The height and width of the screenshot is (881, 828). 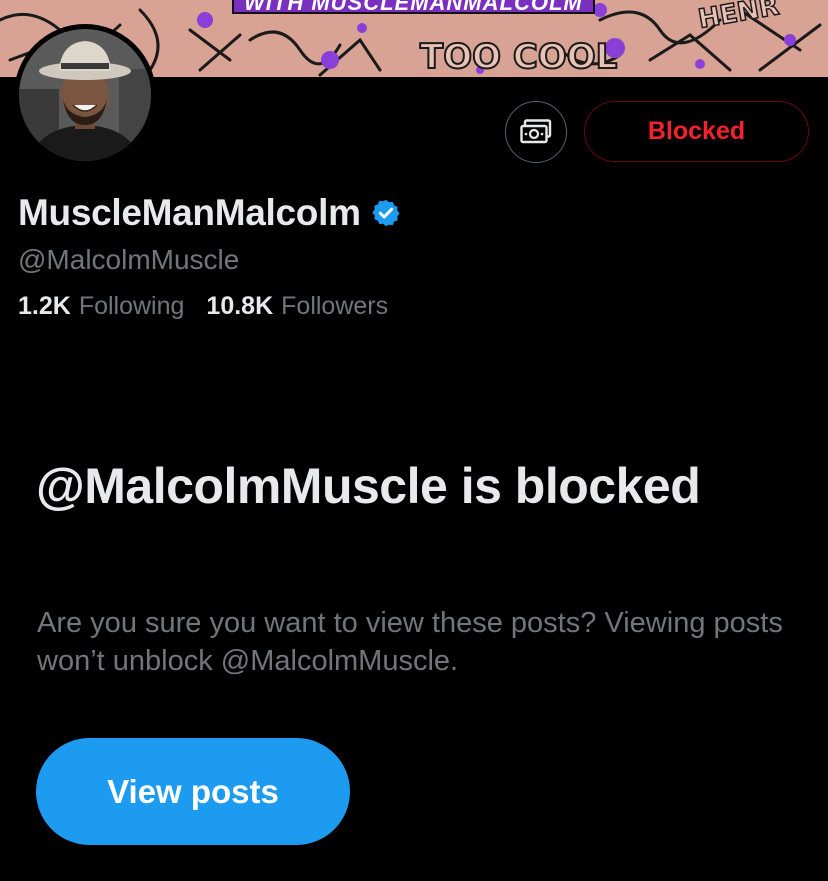 I want to click on display-name-row: MuscleManMalcolm, so click(x=209, y=213).